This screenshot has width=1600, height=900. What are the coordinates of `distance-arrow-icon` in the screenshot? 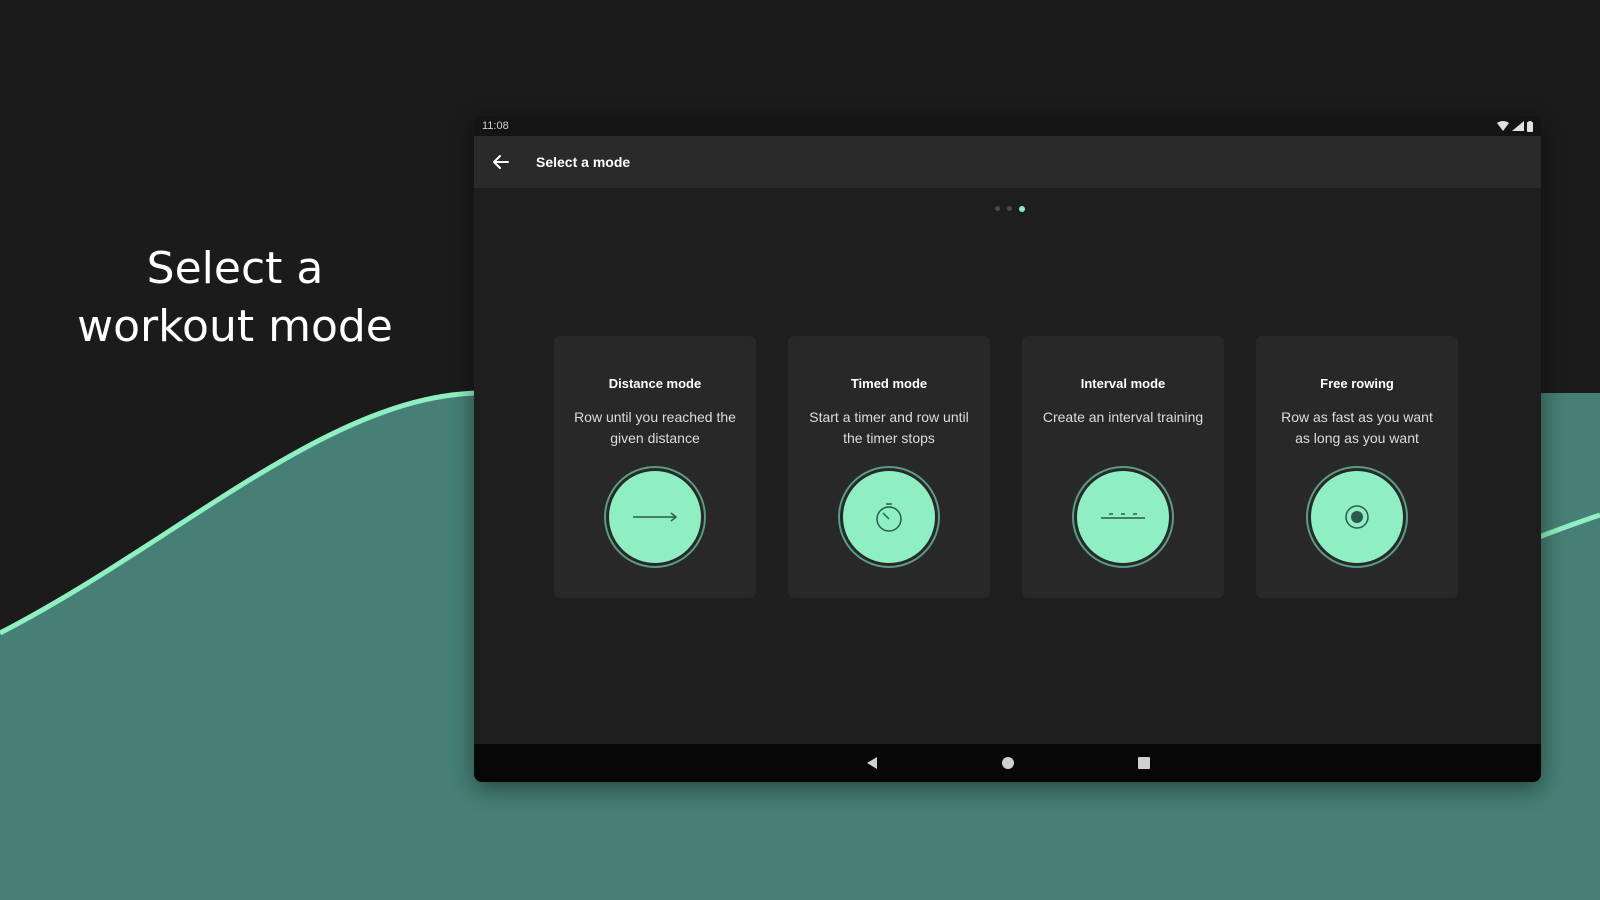 It's located at (655, 517).